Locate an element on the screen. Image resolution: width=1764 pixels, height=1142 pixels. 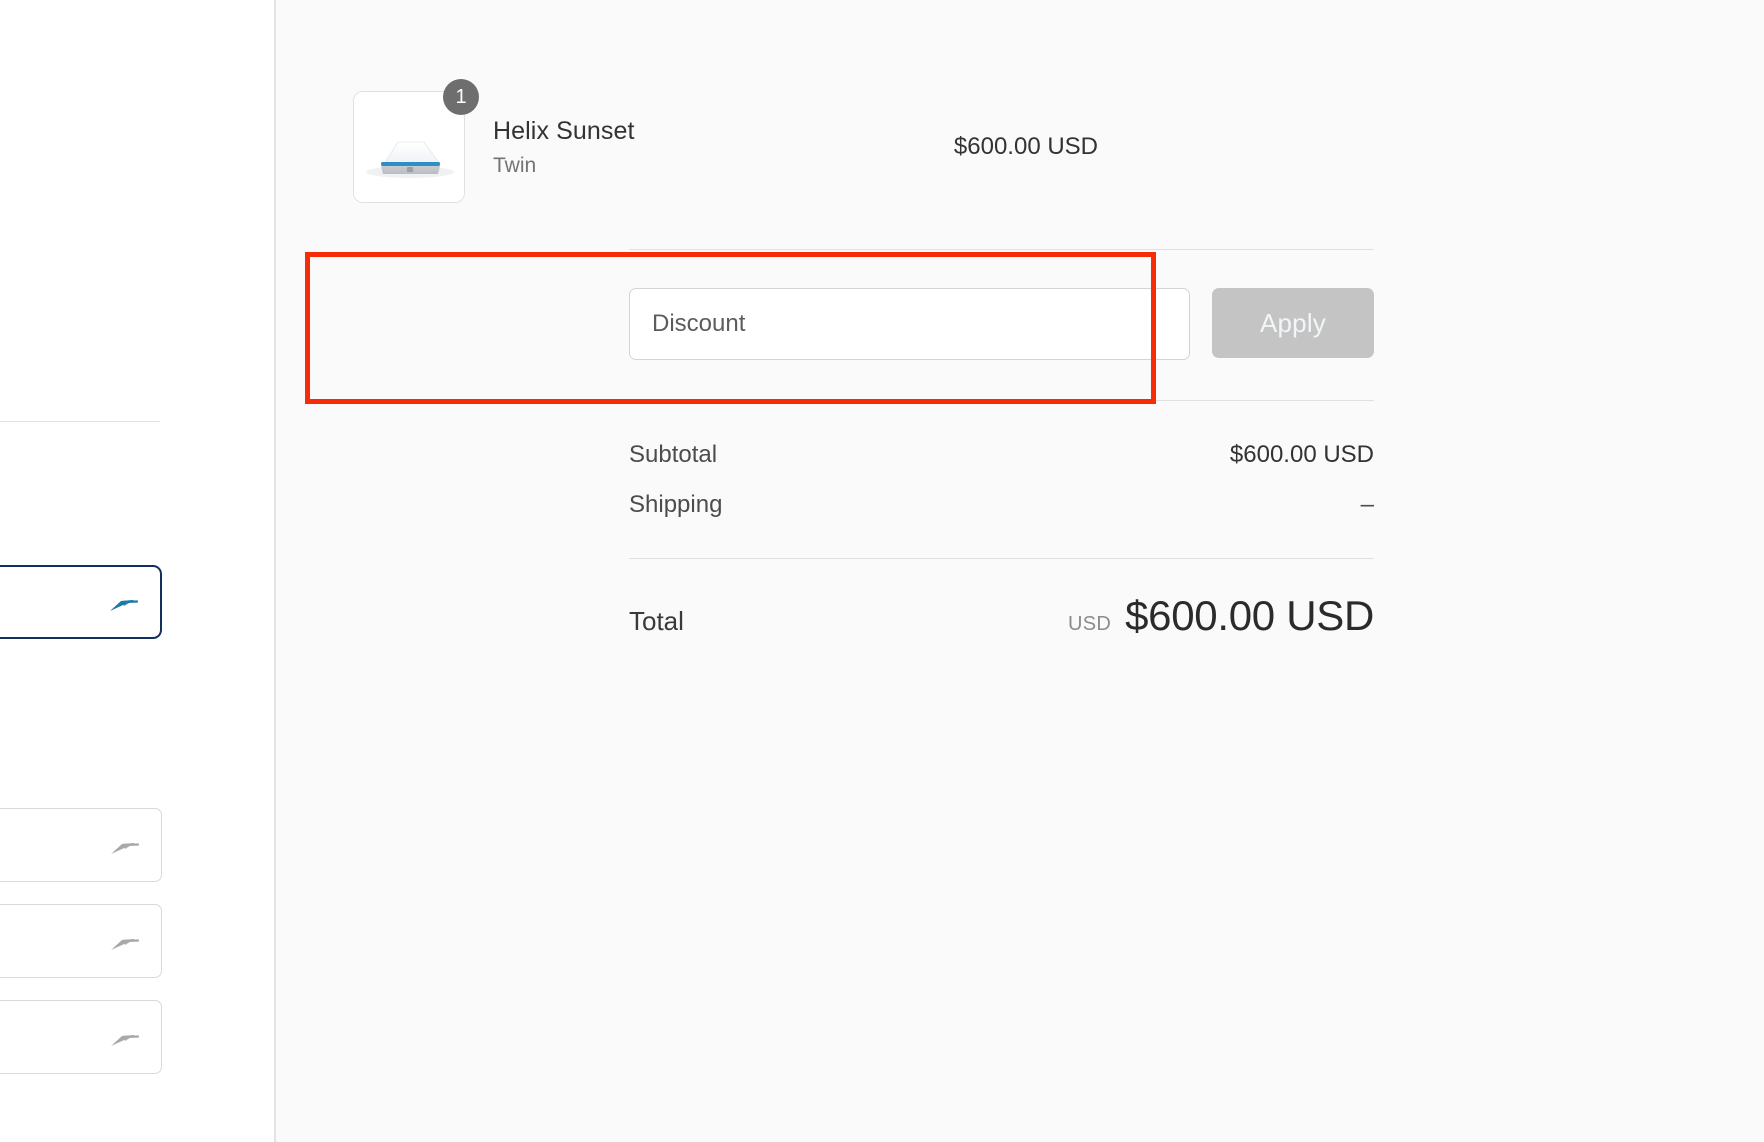
divider-above-discount is located at coordinates (1001, 249).